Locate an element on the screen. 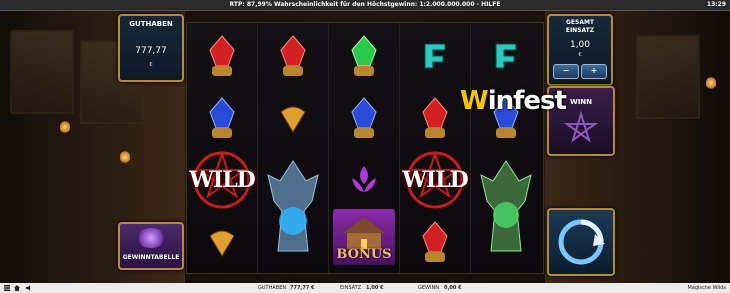 This screenshot has width=730, height=293. spin-button is located at coordinates (581, 242).